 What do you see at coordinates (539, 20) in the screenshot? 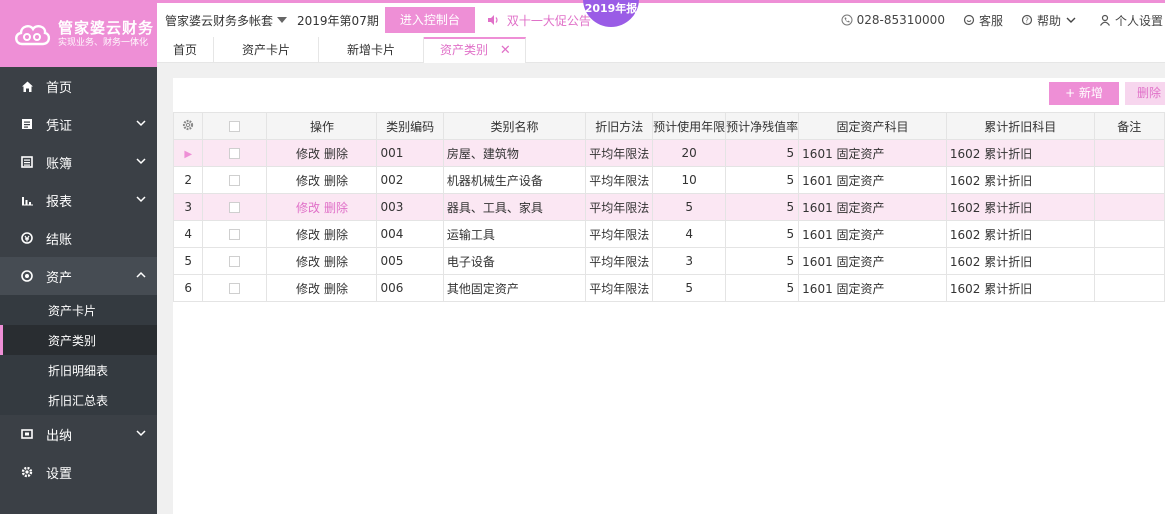
I see `promo-announcement-link: 双十一大促公告` at bounding box center [539, 20].